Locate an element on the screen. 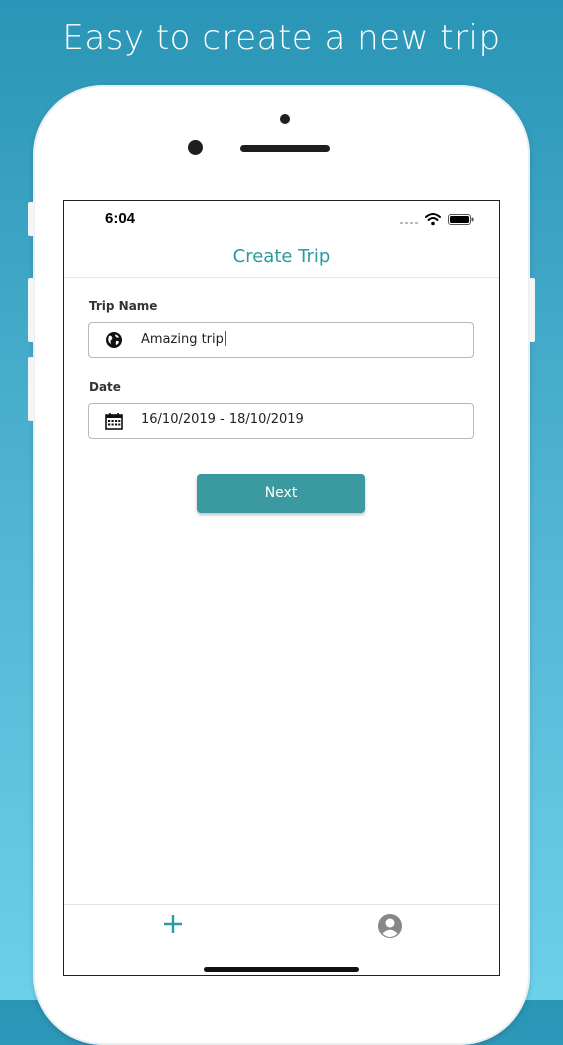 Image resolution: width=563 pixels, height=1045 pixels. date-range-input: 16/10/2019 - 18/10/2019 is located at coordinates (281, 421).